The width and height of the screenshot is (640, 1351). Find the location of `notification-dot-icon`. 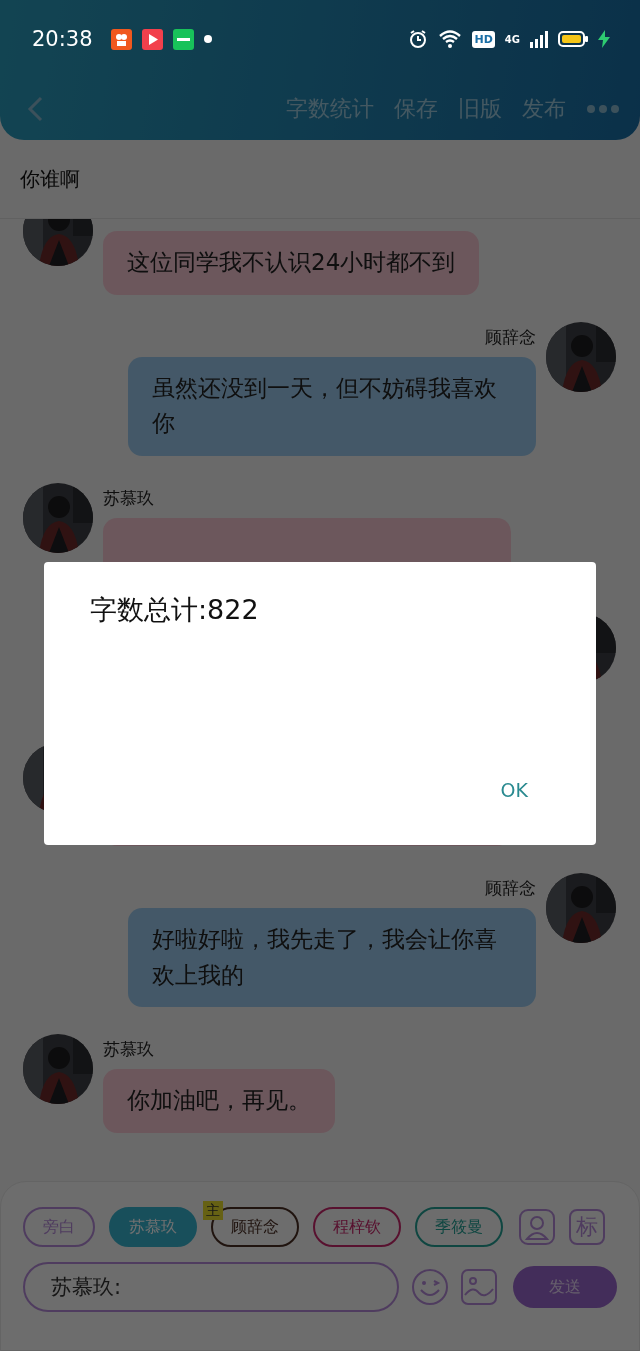

notification-dot-icon is located at coordinates (207, 39).